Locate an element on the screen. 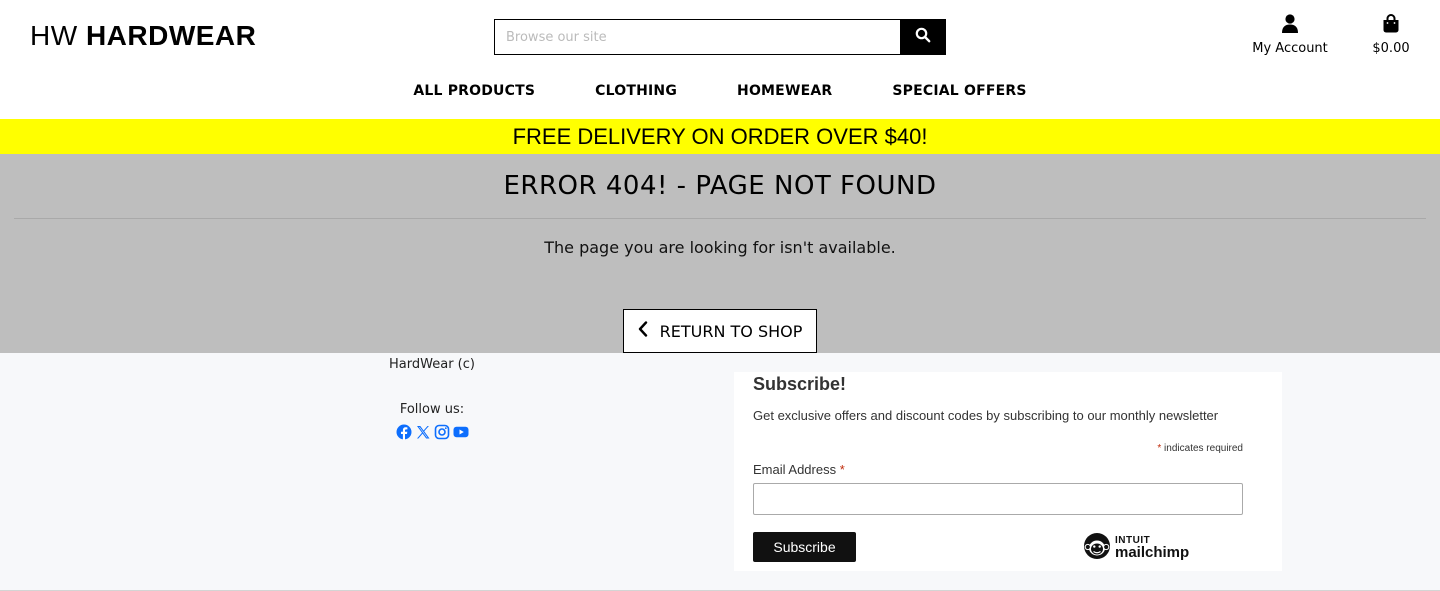 This screenshot has width=1440, height=591. nav-clothing: CLOTHING is located at coordinates (636, 91).